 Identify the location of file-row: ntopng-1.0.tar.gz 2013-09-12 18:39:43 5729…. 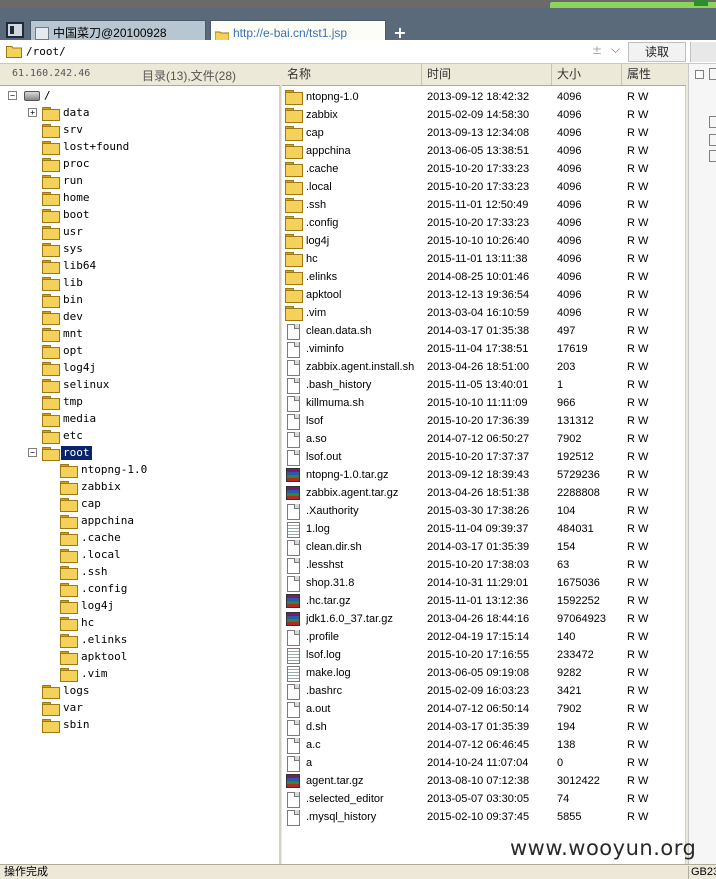
(484, 475).